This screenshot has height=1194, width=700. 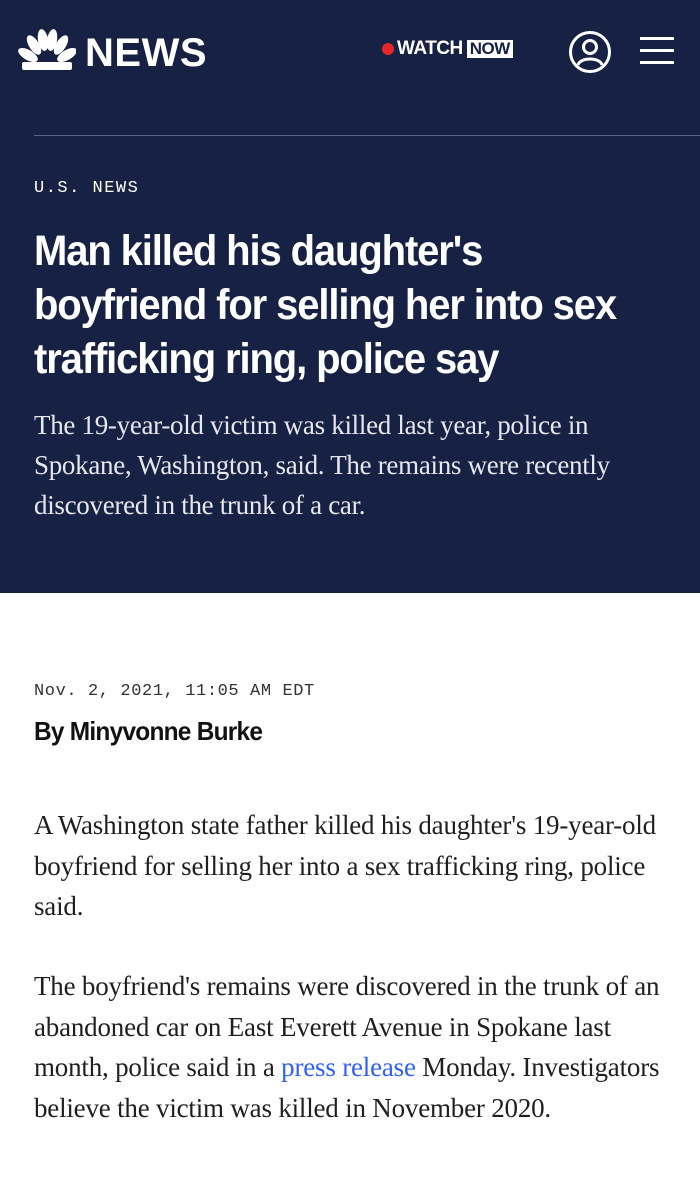 I want to click on live-dot-icon, so click(x=388, y=49).